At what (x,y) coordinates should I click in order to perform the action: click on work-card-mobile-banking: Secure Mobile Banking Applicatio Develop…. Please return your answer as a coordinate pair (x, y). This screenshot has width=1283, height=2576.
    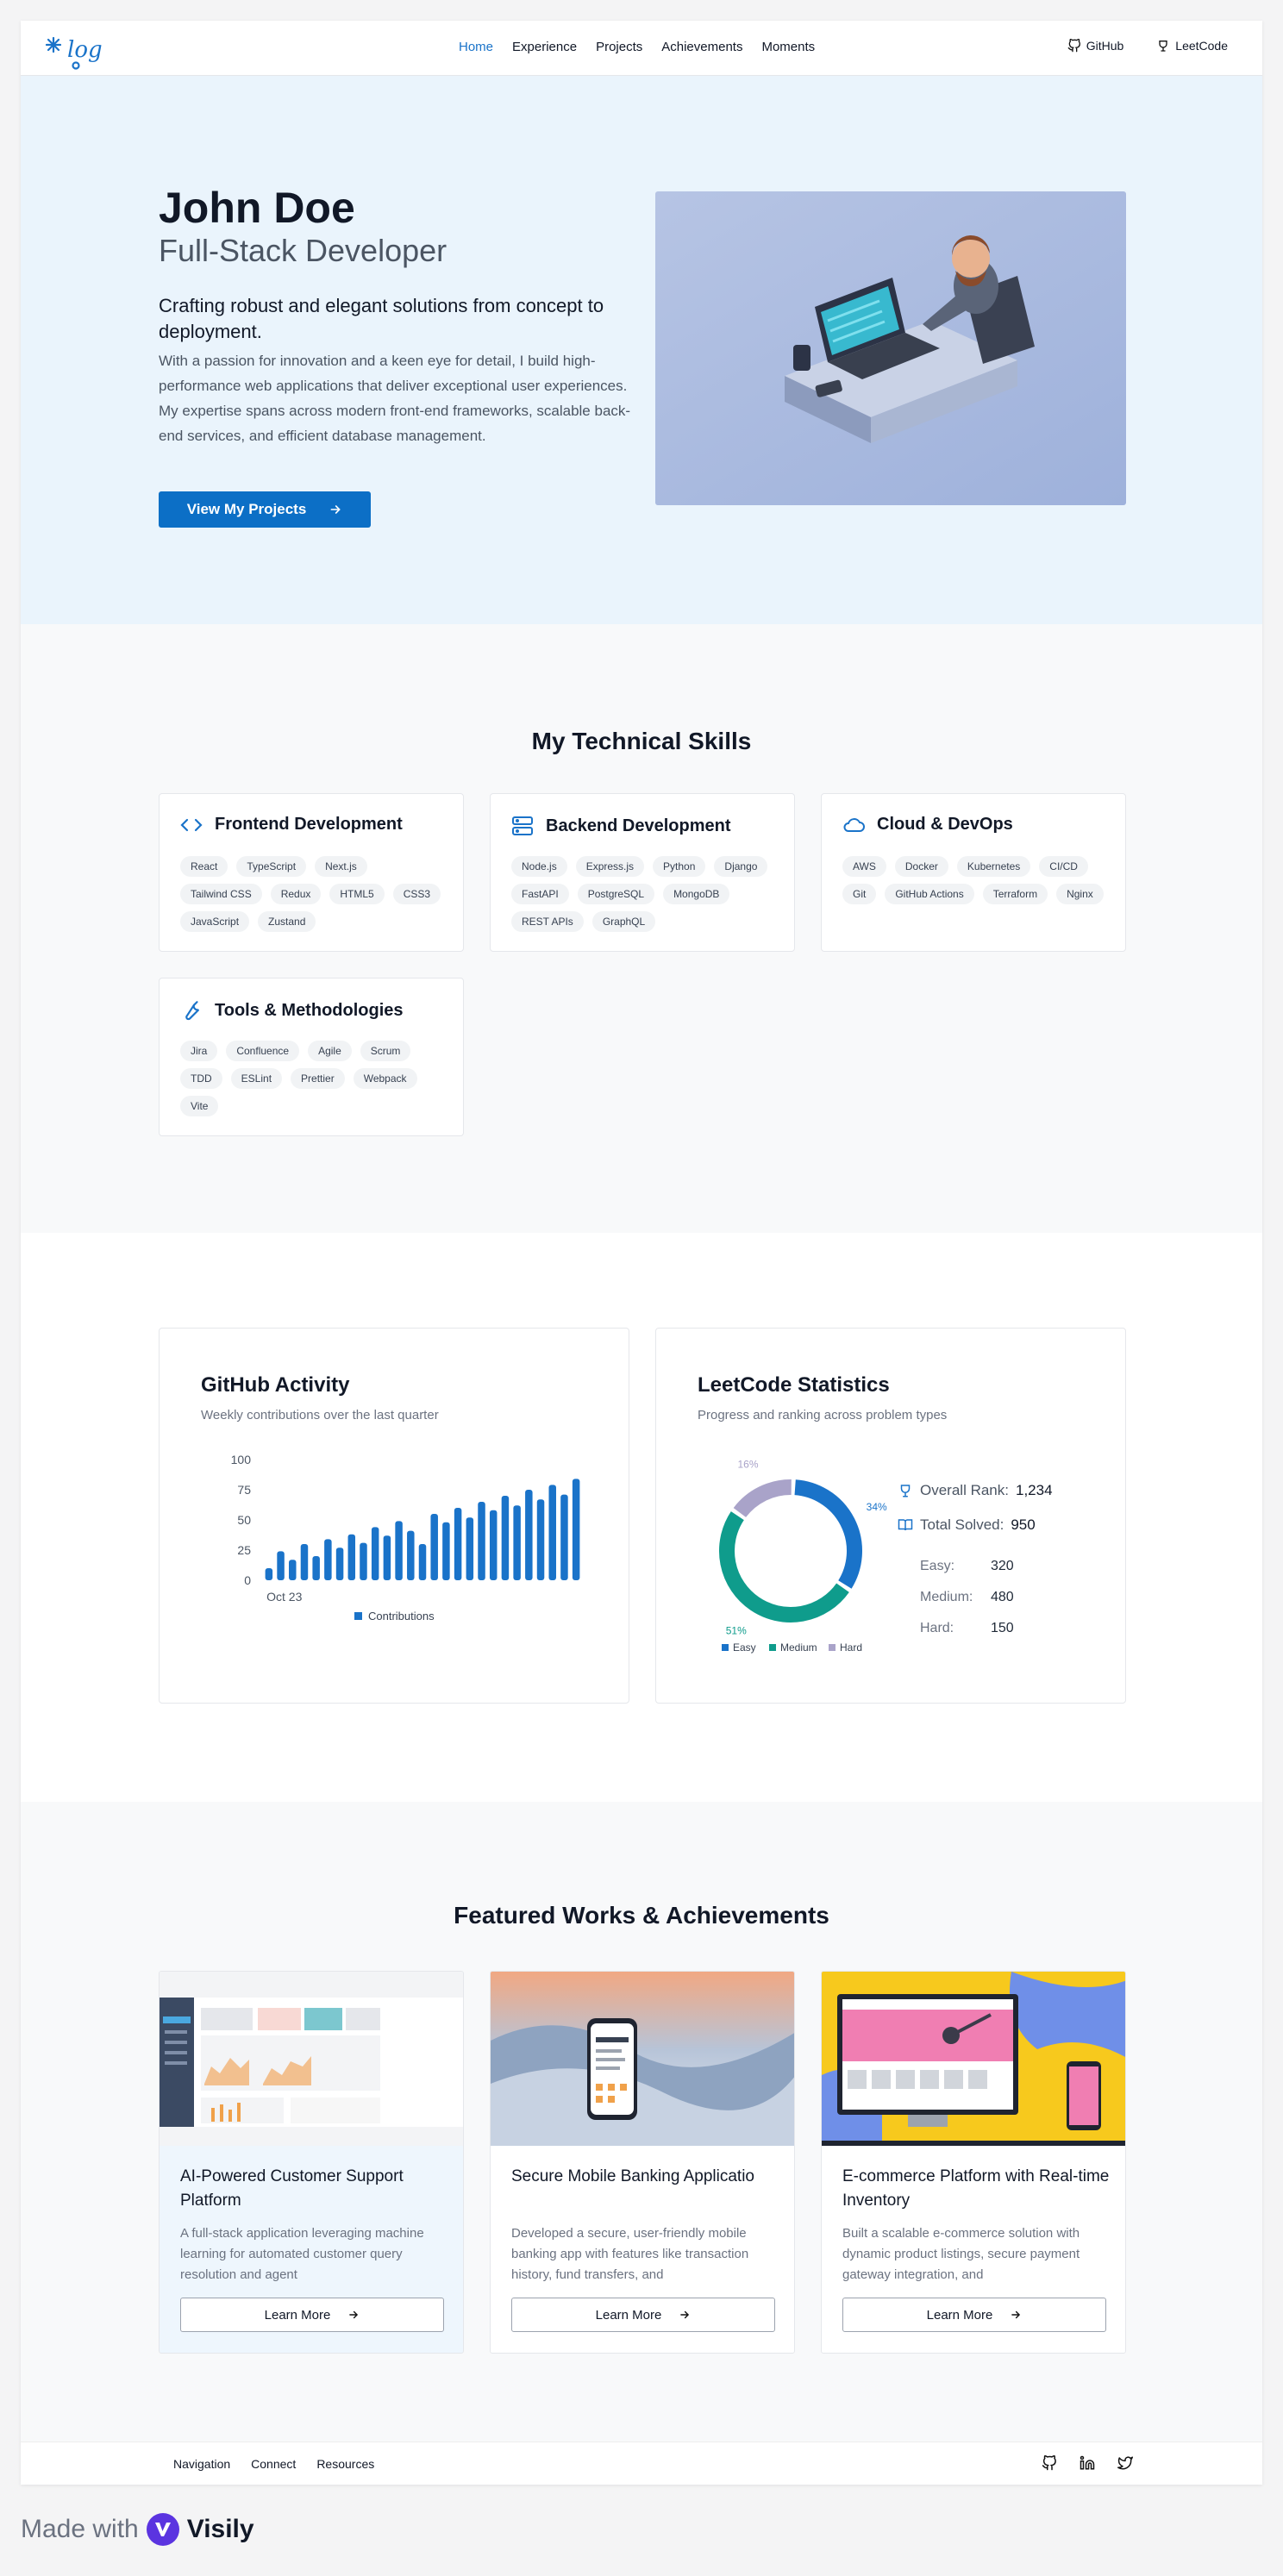
    Looking at the image, I should click on (642, 2162).